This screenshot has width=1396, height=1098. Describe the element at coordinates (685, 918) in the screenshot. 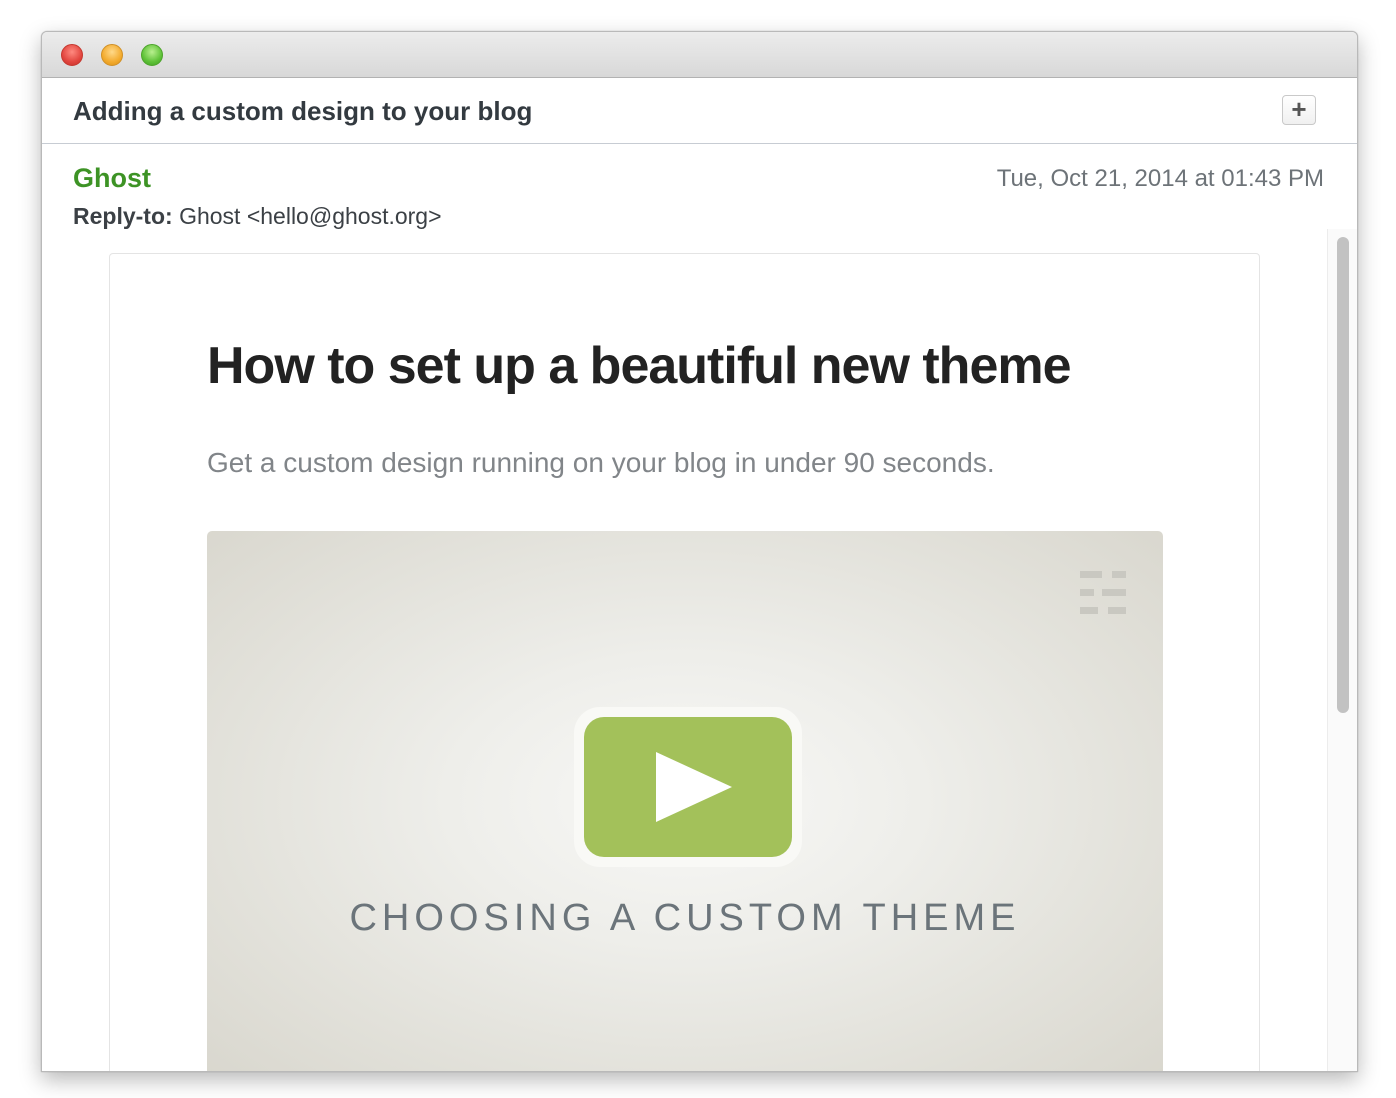

I see `video-caption: CHOOSING A CUSTOM THEME` at that location.